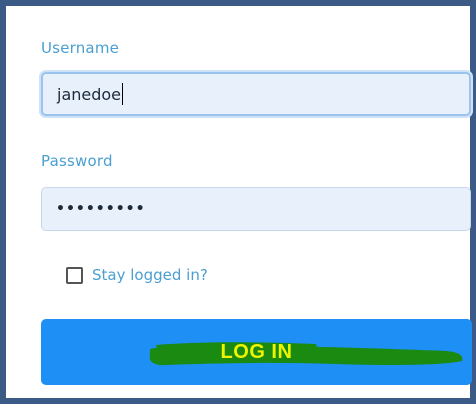  I want to click on password-label: Password, so click(77, 161).